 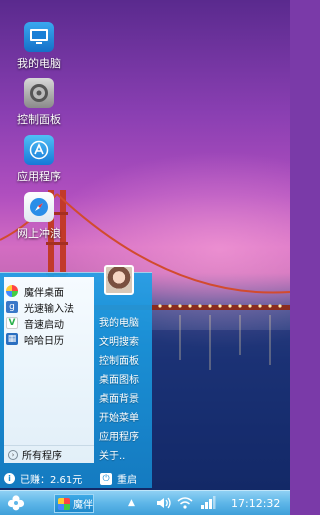 I want to click on menu-item-desktop-icons: 桌面图标, so click(x=119, y=378).